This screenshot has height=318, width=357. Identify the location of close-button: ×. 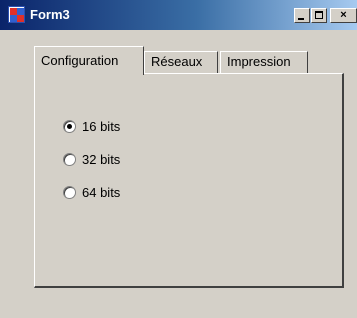
(343, 15).